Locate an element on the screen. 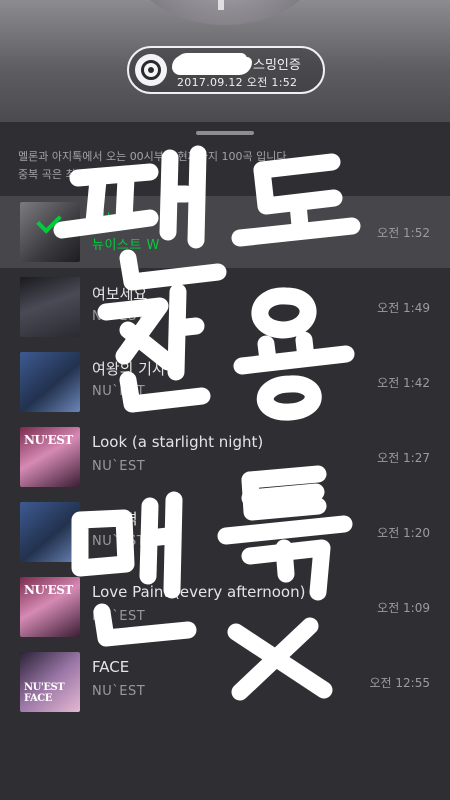  streaming-certification-badge: 스밍인증 2017.09.12 오전 1:52 is located at coordinates (226, 70).